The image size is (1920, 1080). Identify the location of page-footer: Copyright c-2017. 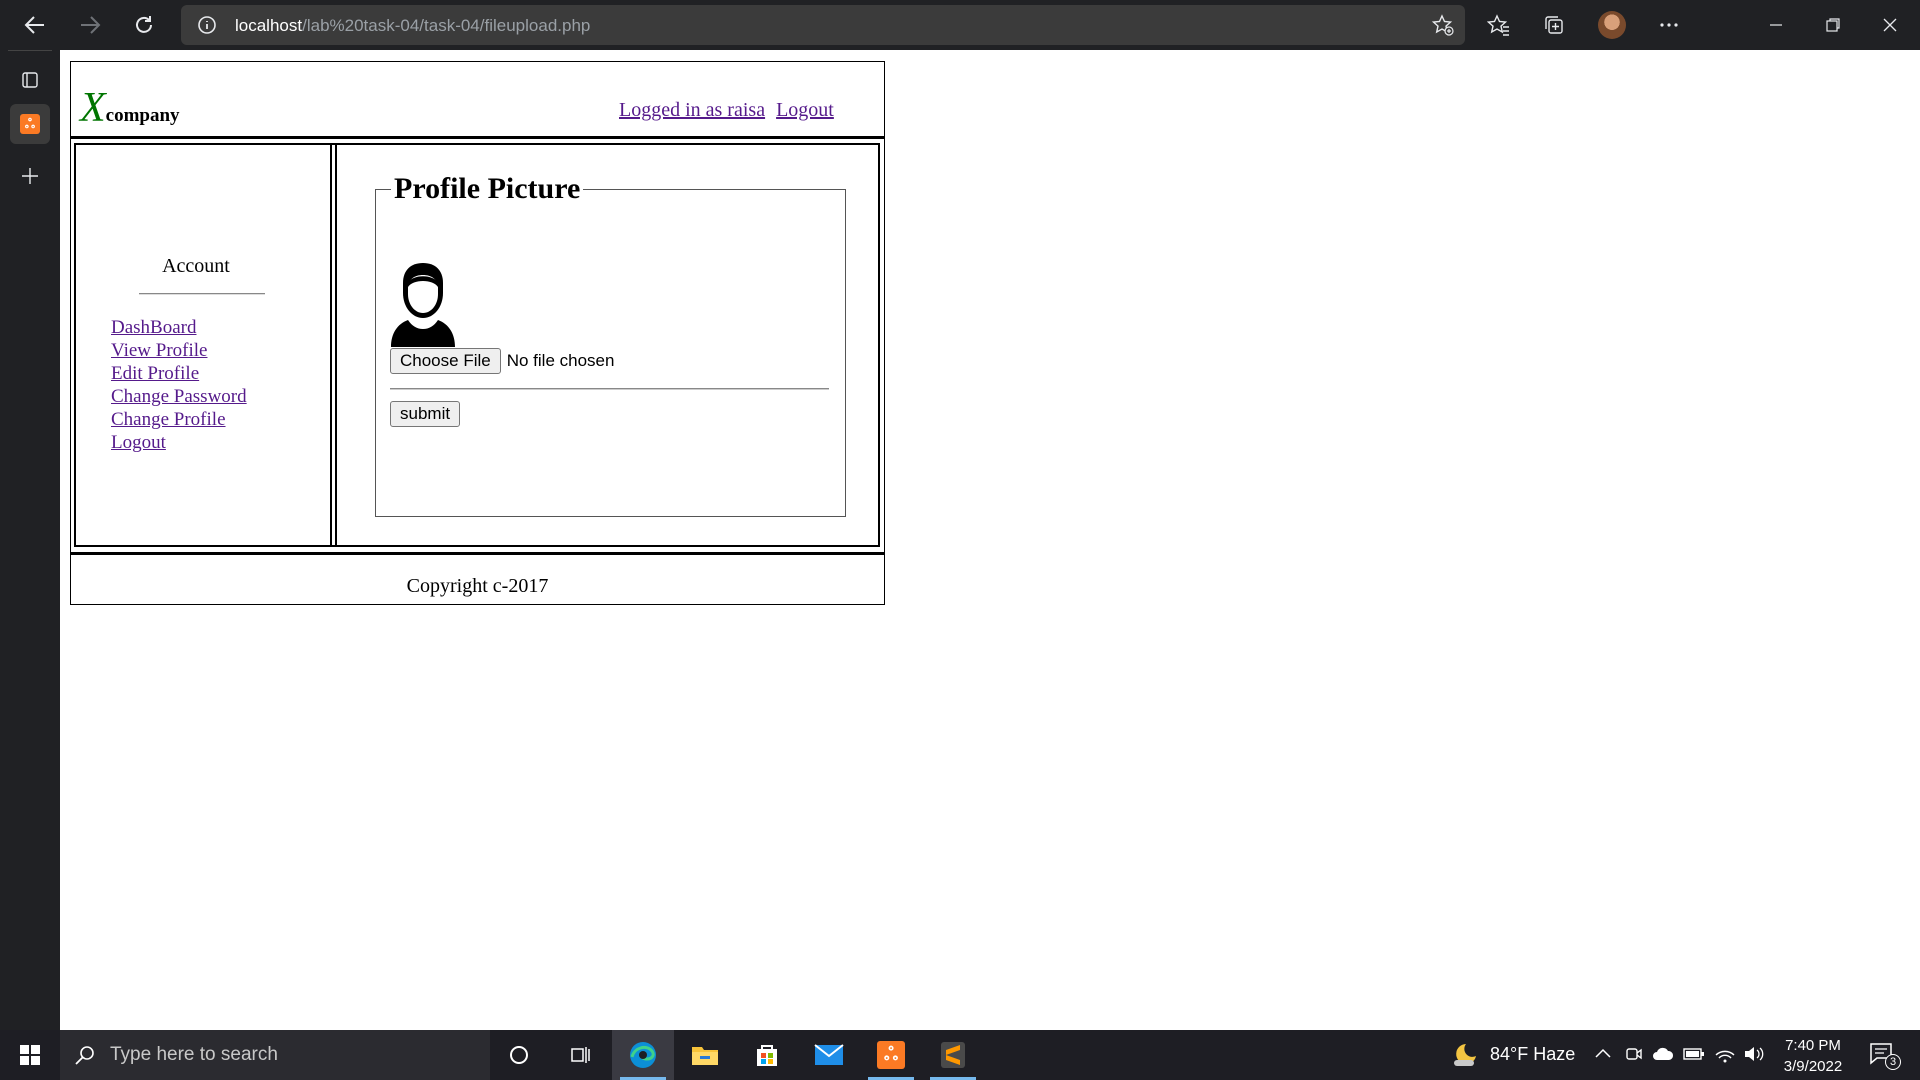
(477, 578).